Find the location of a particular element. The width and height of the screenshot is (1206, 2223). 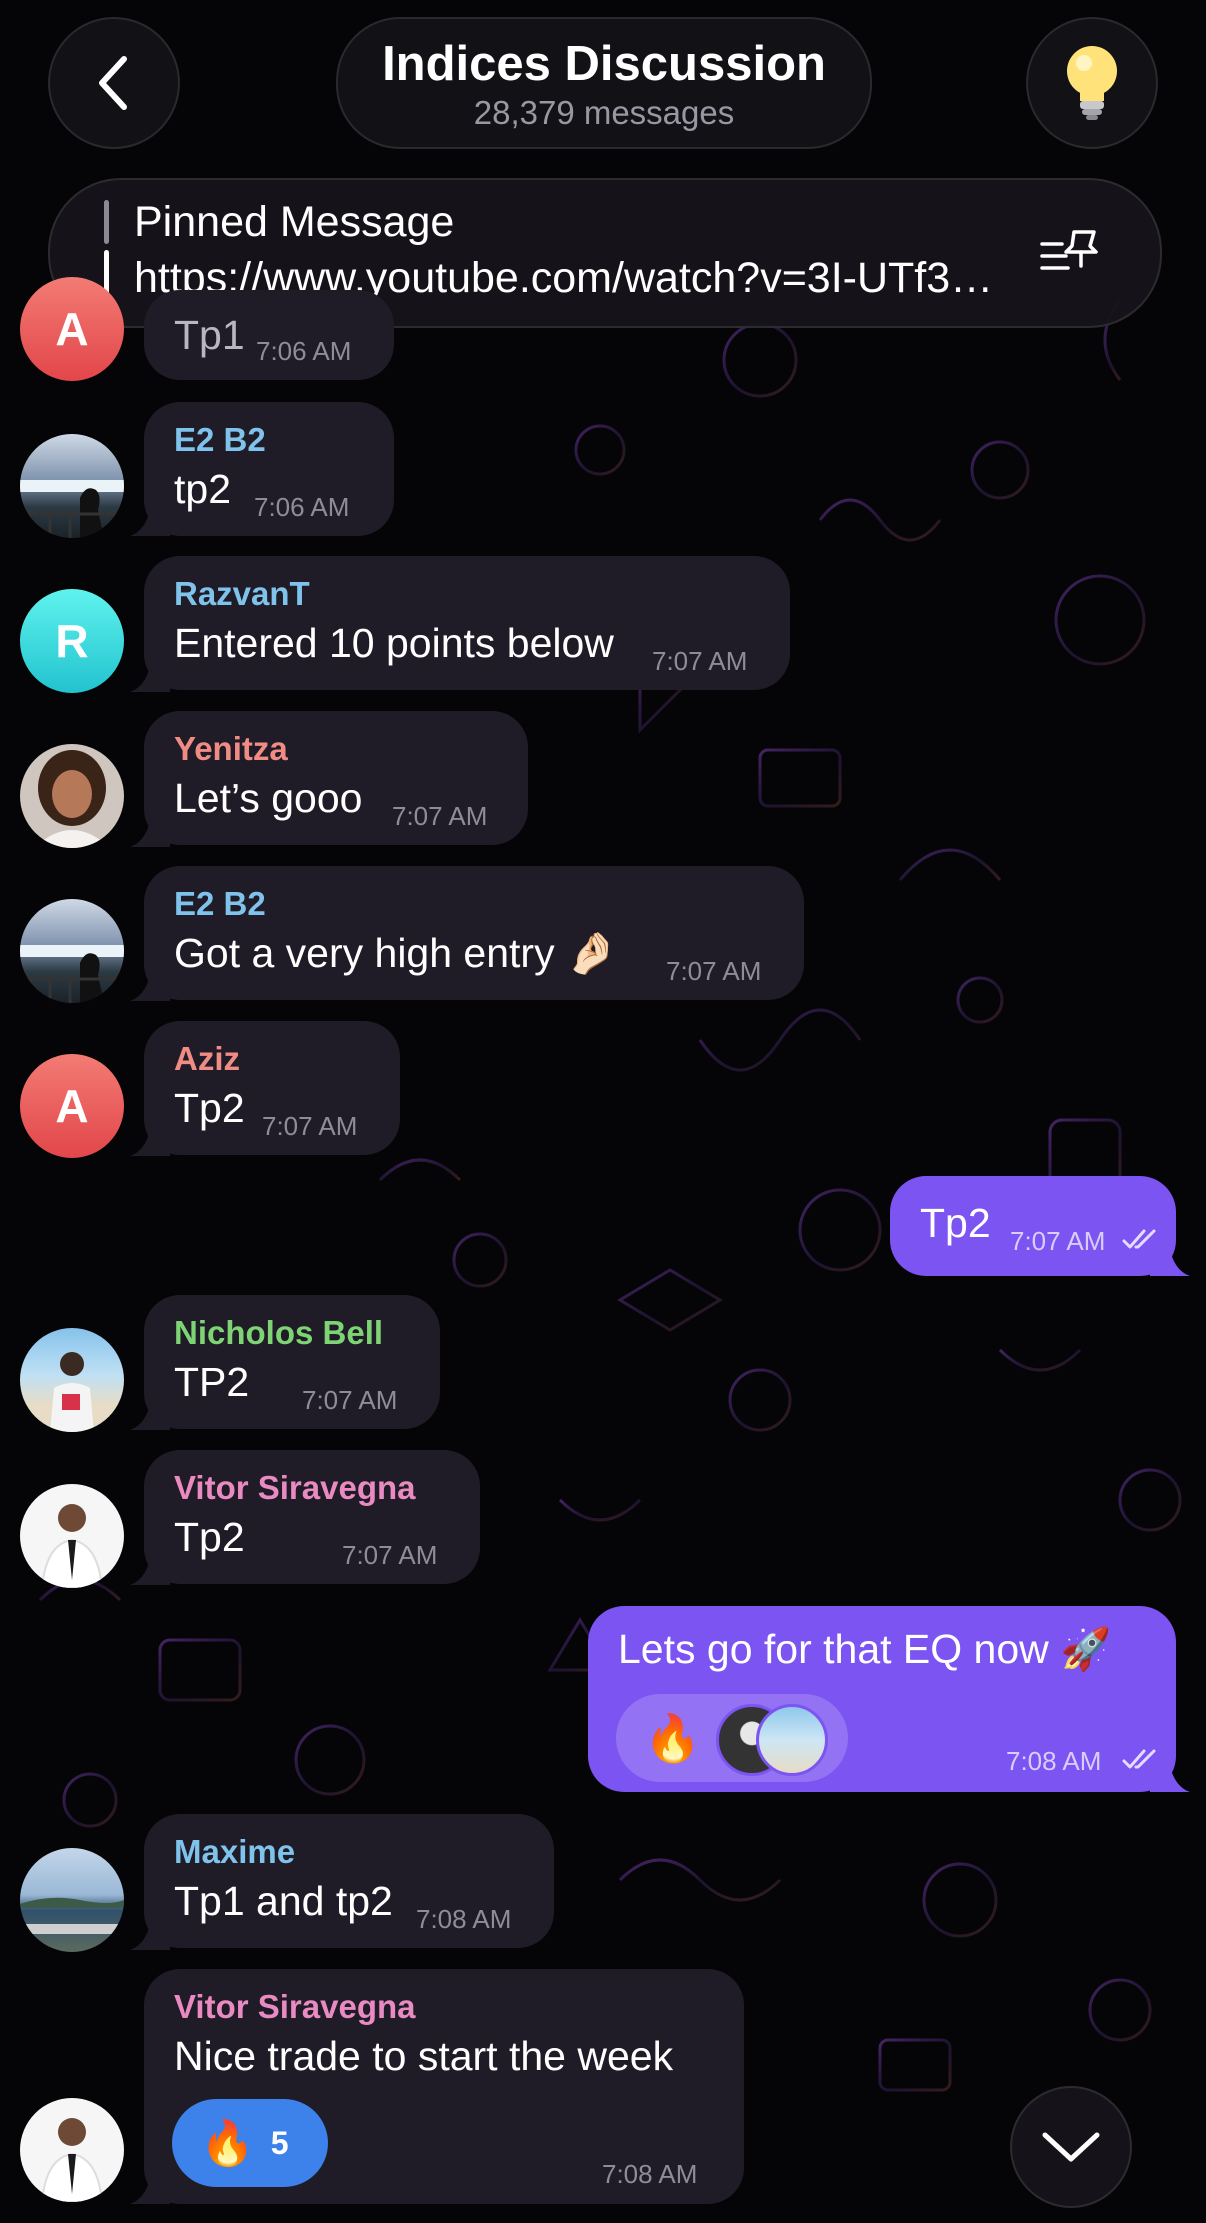

message-bubble: E2 B2 Got a very high entry 🤌🏻 7:07 AM is located at coordinates (474, 933).